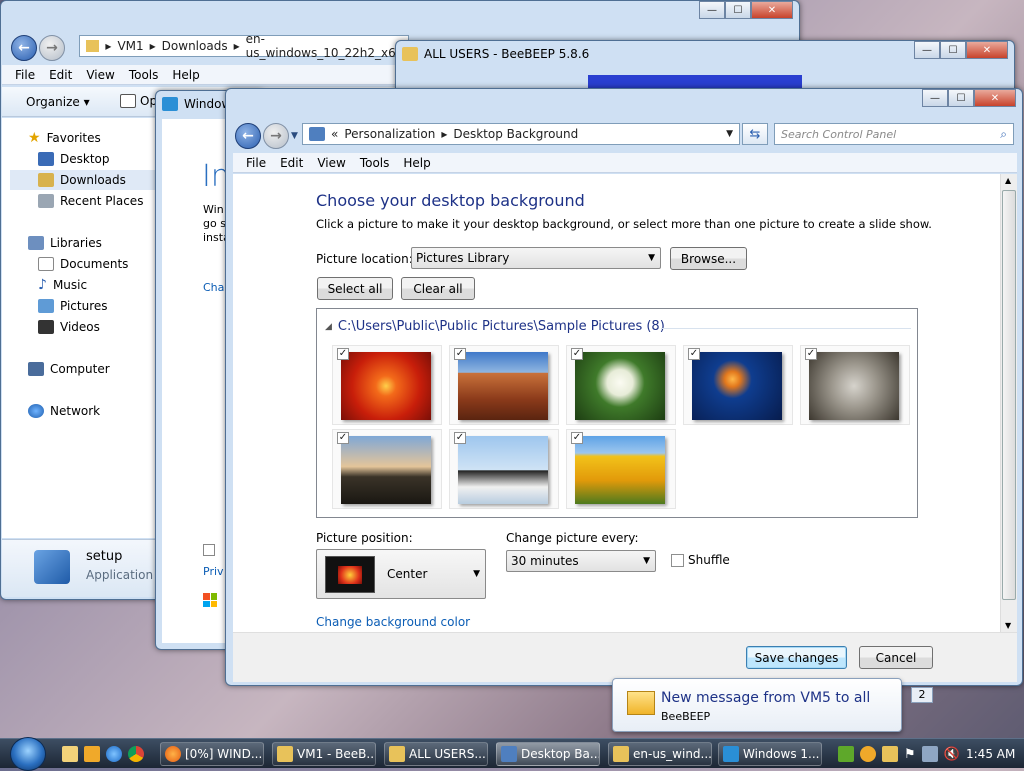 The height and width of the screenshot is (771, 1024). Describe the element at coordinates (393, 622) in the screenshot. I see `change-background-color-link: Change background color` at that location.